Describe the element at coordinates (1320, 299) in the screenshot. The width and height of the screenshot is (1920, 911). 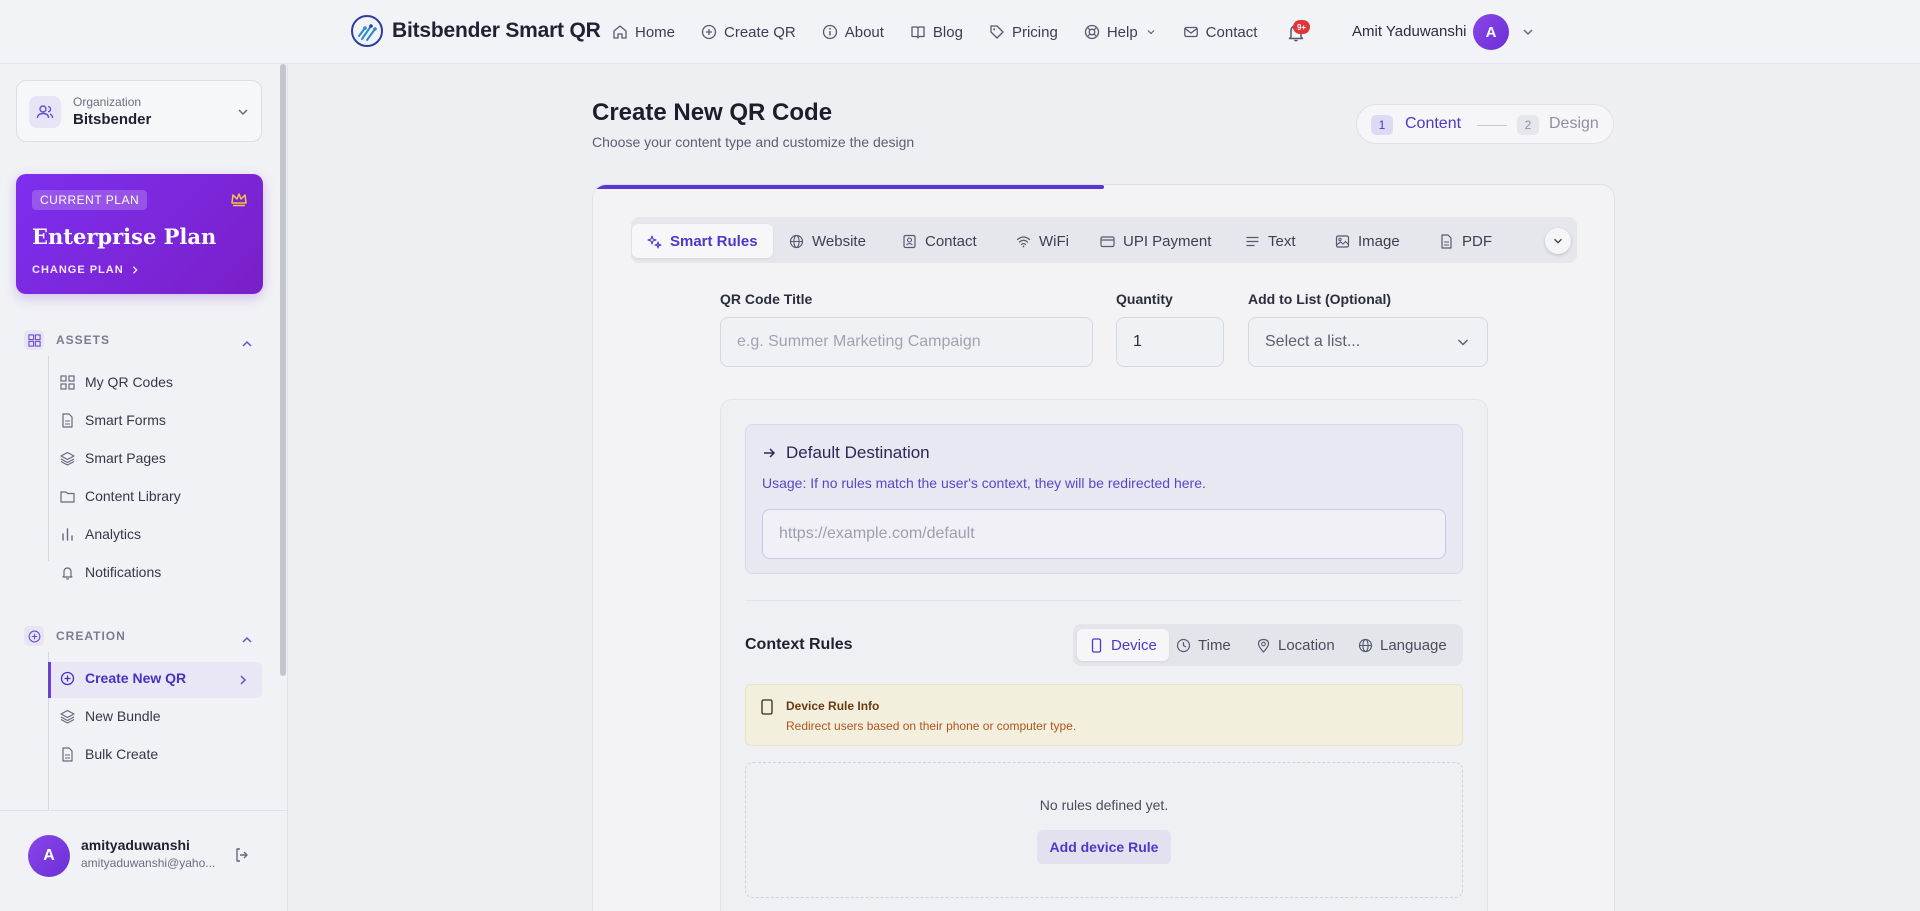
I see `add-to-list-label: Add to List (Optional)` at that location.